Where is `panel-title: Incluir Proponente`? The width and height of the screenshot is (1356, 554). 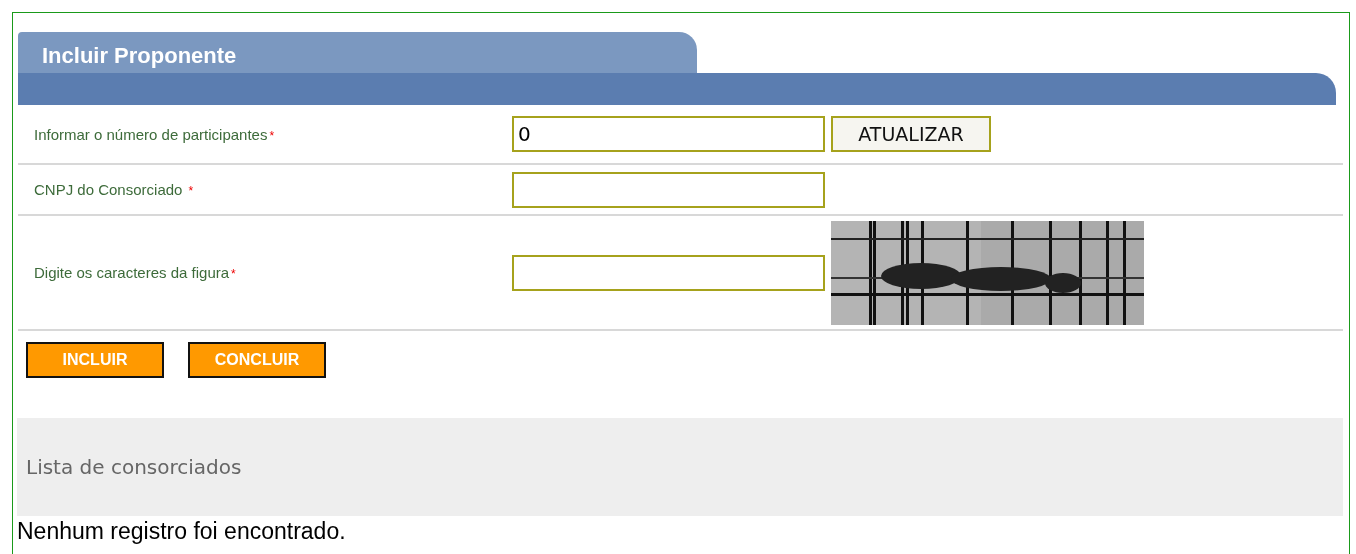
panel-title: Incluir Proponente is located at coordinates (139, 56).